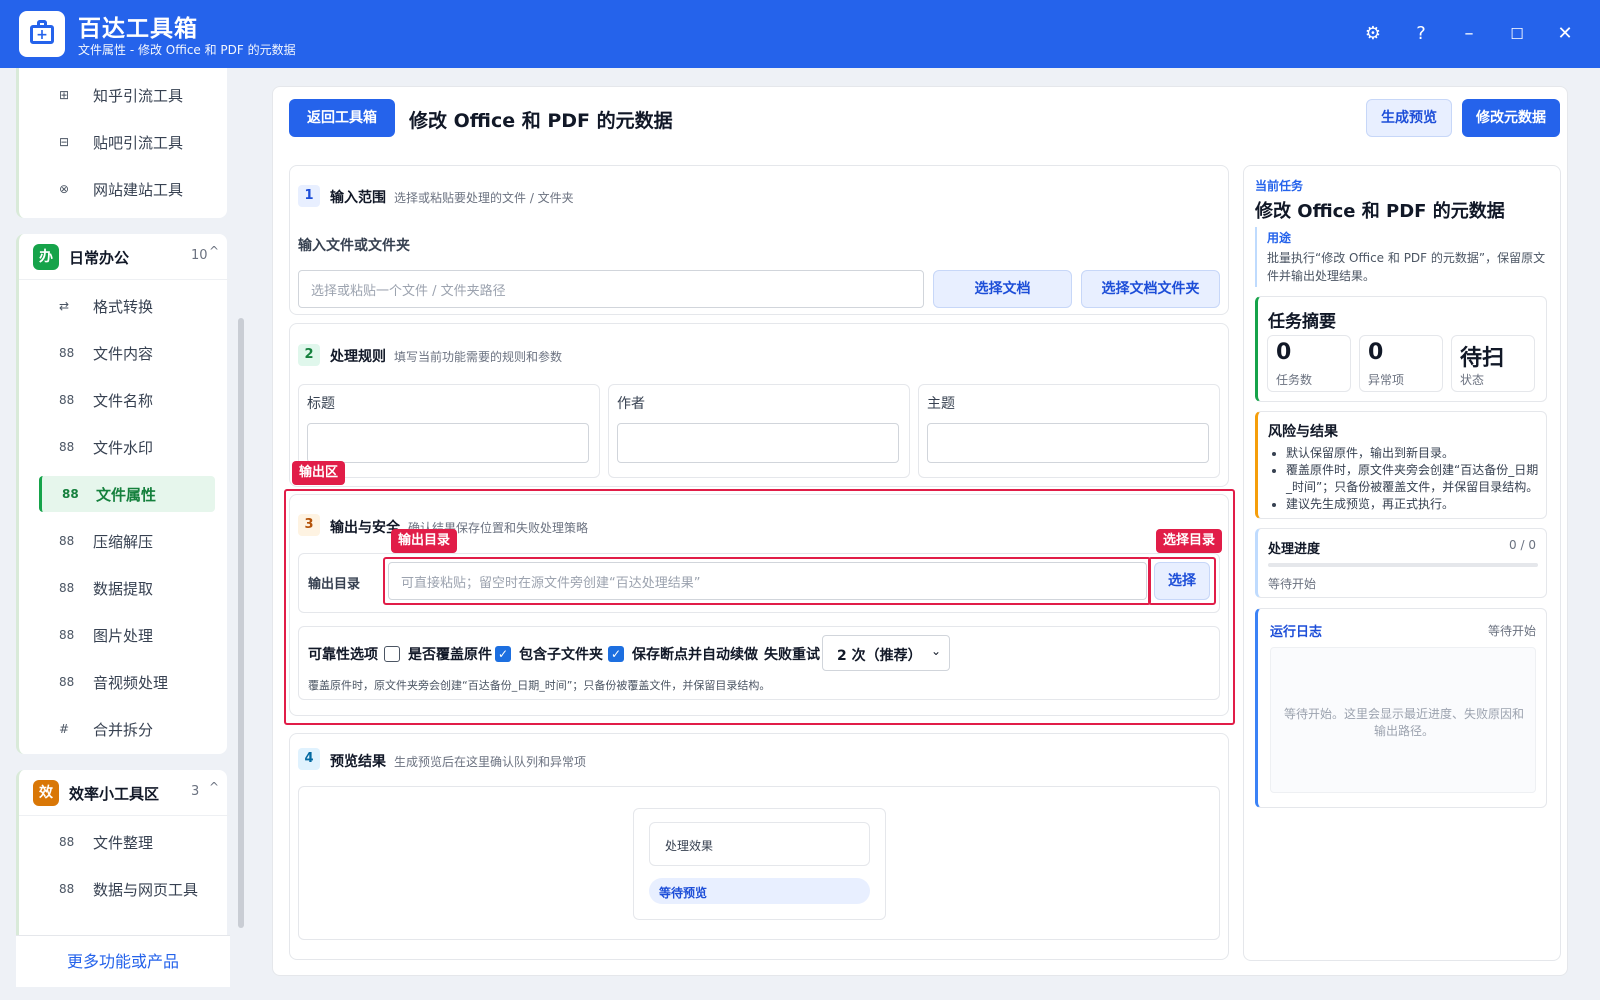  What do you see at coordinates (64, 729) in the screenshot?
I see `hash-icon: #` at bounding box center [64, 729].